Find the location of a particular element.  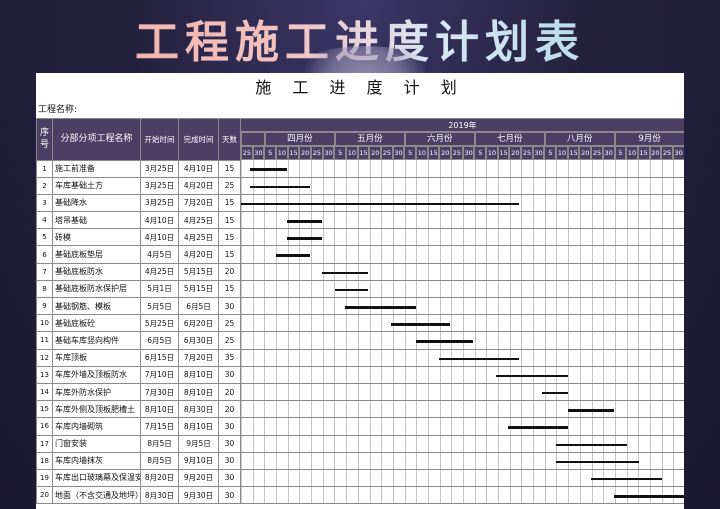

table-row: 9 基础钢筋、模板 5月5日 6月5日 30 is located at coordinates (360, 306).